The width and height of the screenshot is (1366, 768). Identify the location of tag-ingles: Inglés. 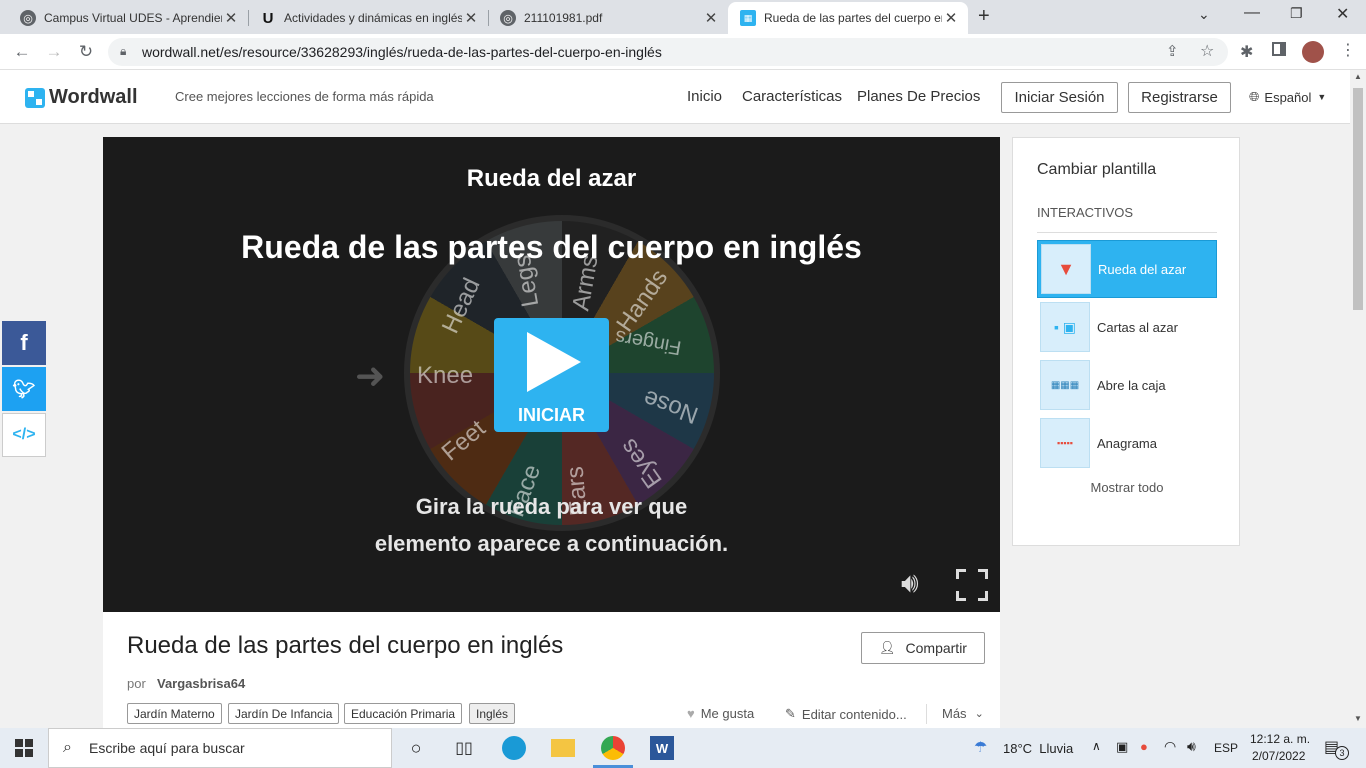
(492, 713).